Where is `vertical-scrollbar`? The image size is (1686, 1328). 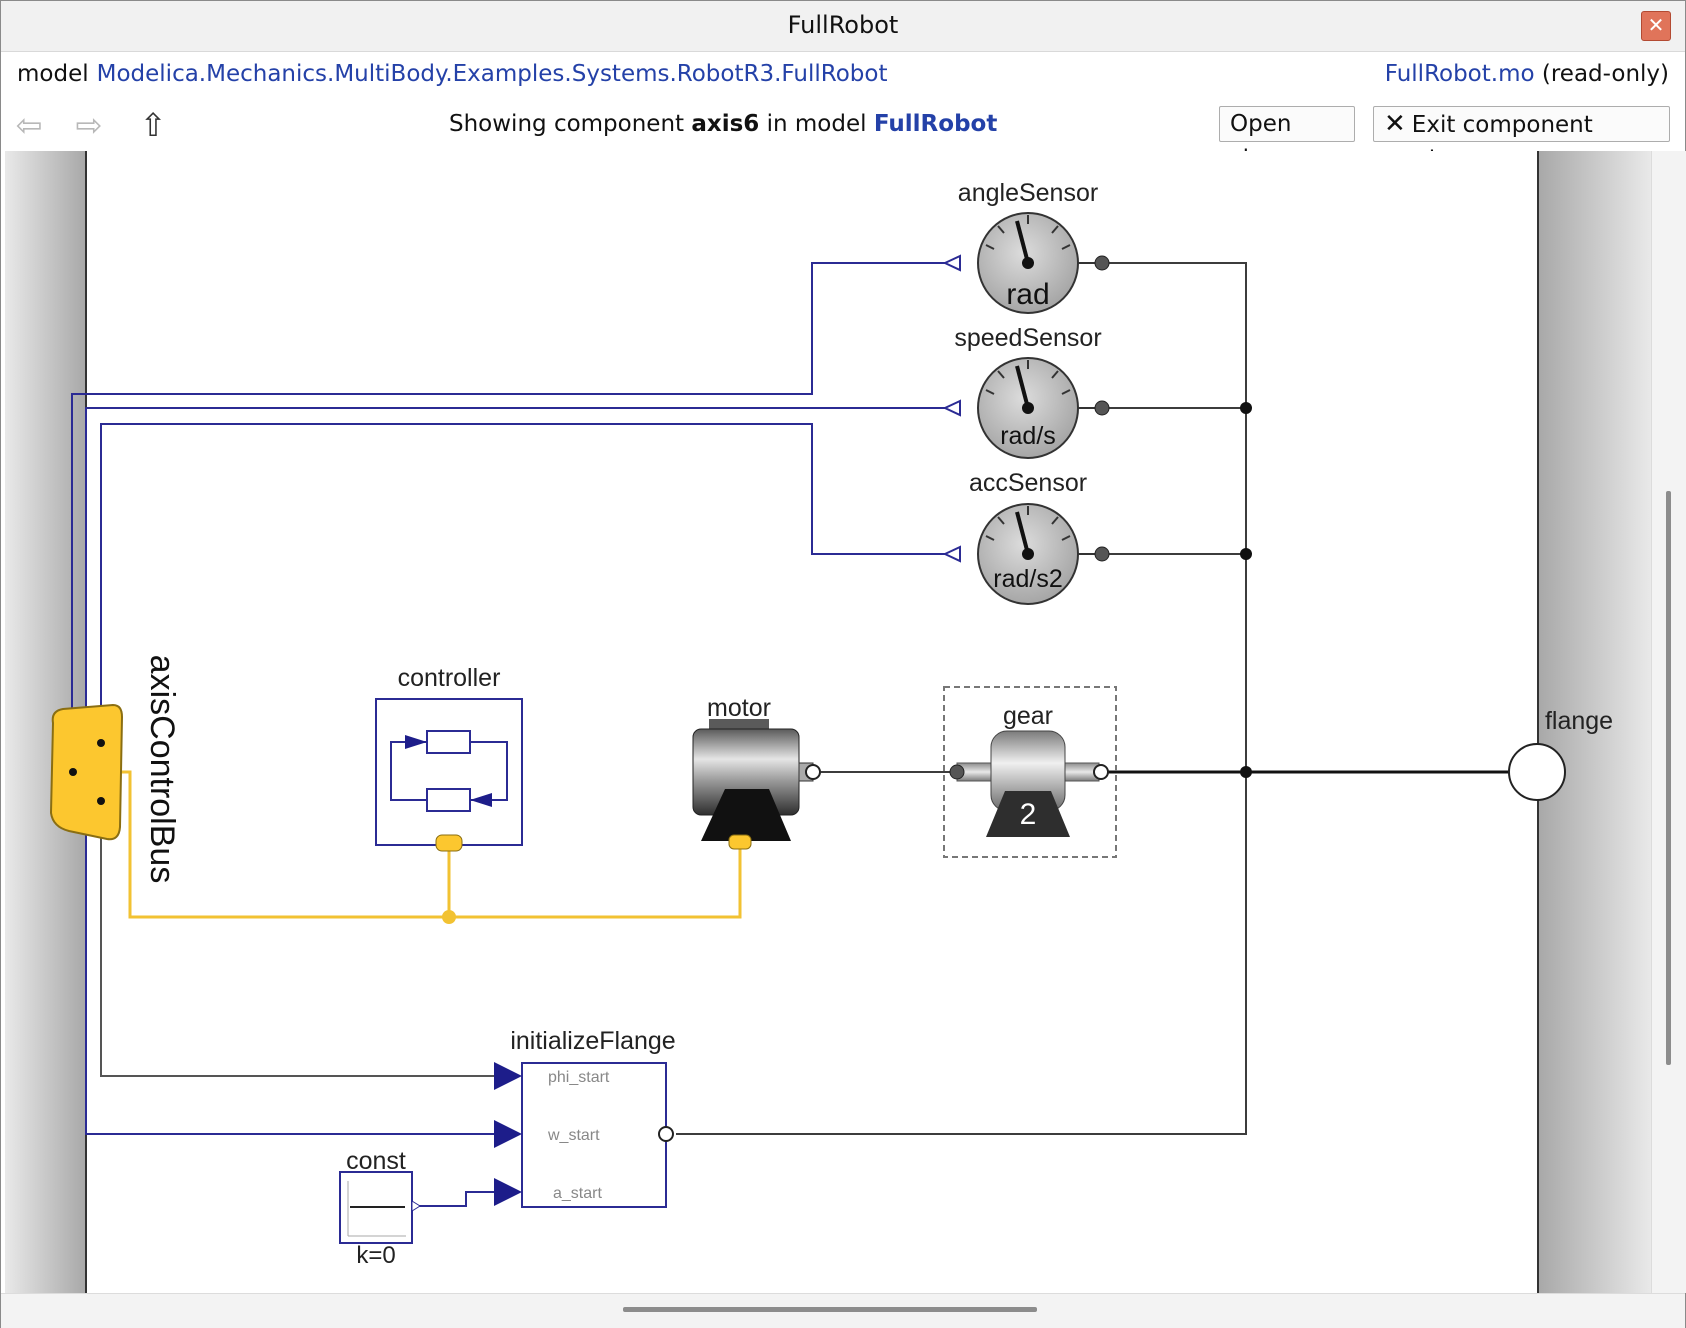
vertical-scrollbar is located at coordinates (1668, 722).